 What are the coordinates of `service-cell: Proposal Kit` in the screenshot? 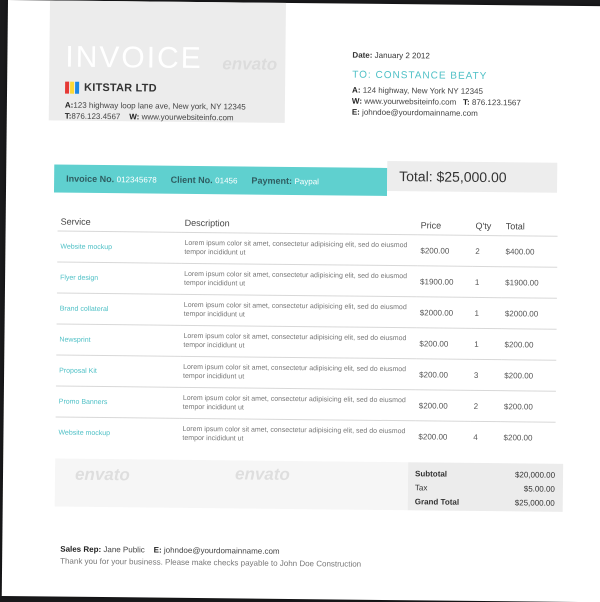 It's located at (118, 371).